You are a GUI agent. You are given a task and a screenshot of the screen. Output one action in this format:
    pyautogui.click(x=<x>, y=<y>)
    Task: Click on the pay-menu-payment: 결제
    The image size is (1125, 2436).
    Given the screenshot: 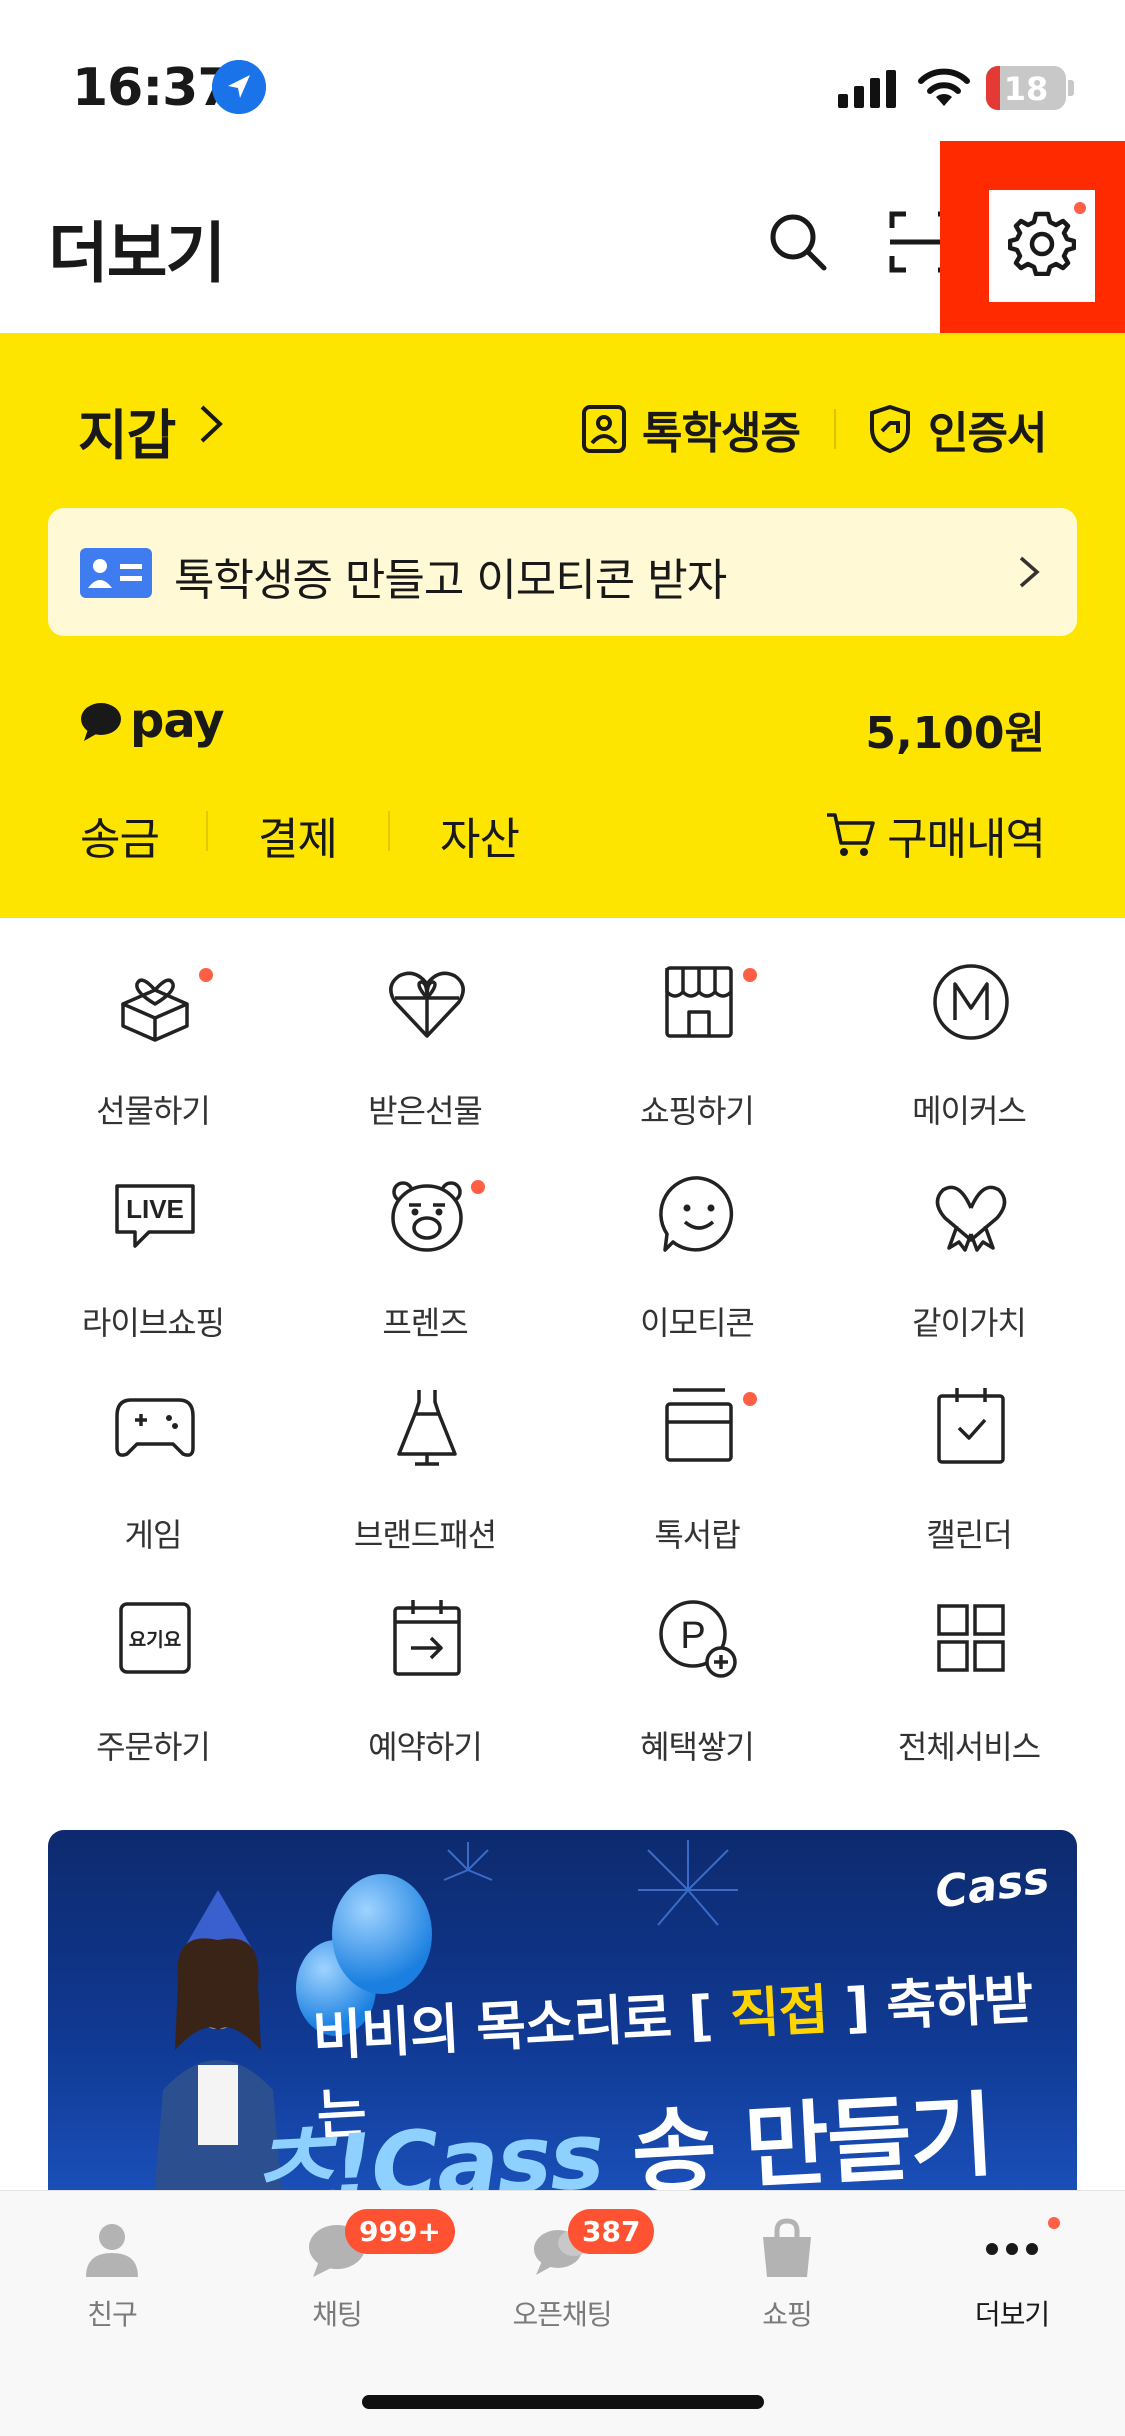 What is the action you would take?
    pyautogui.click(x=298, y=835)
    